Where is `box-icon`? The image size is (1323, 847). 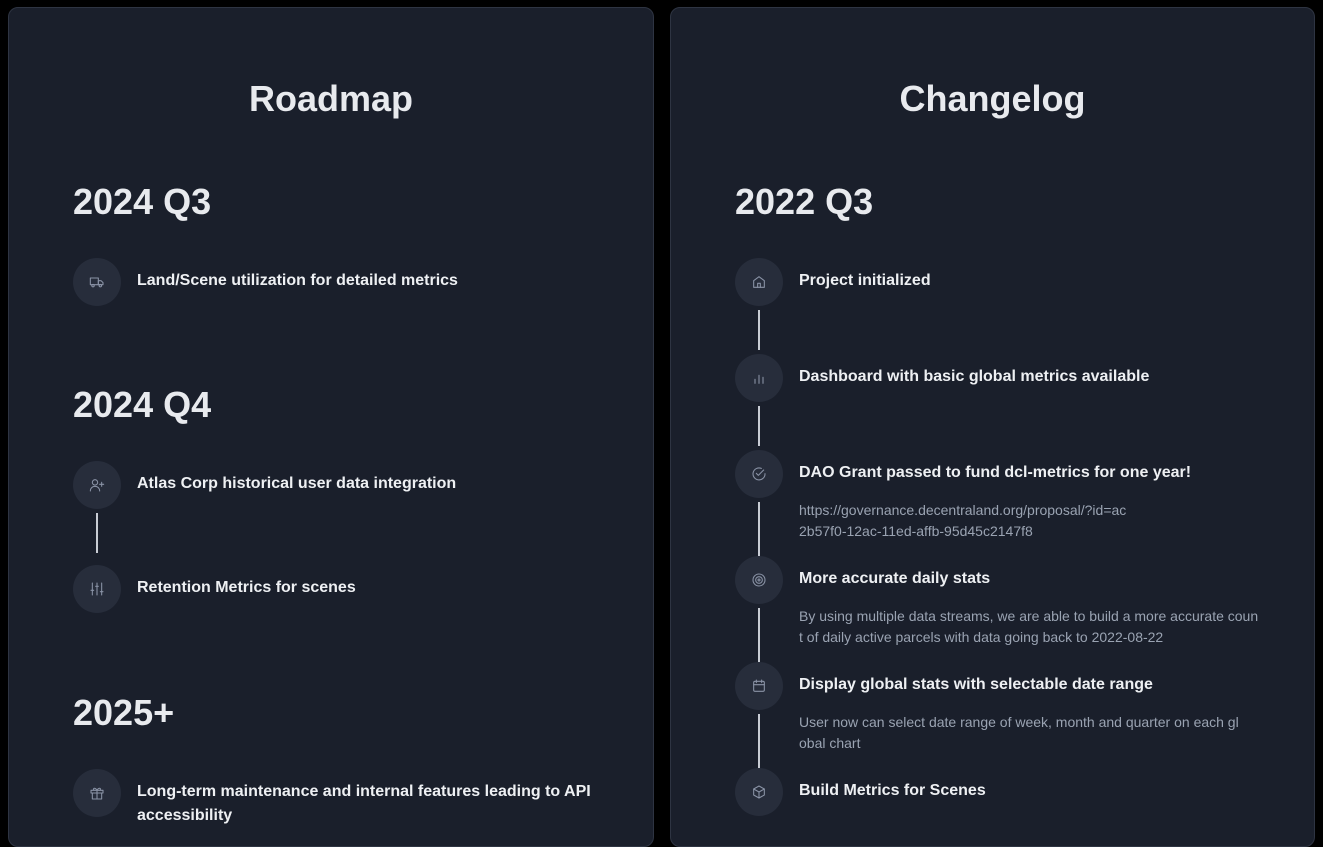
box-icon is located at coordinates (759, 792).